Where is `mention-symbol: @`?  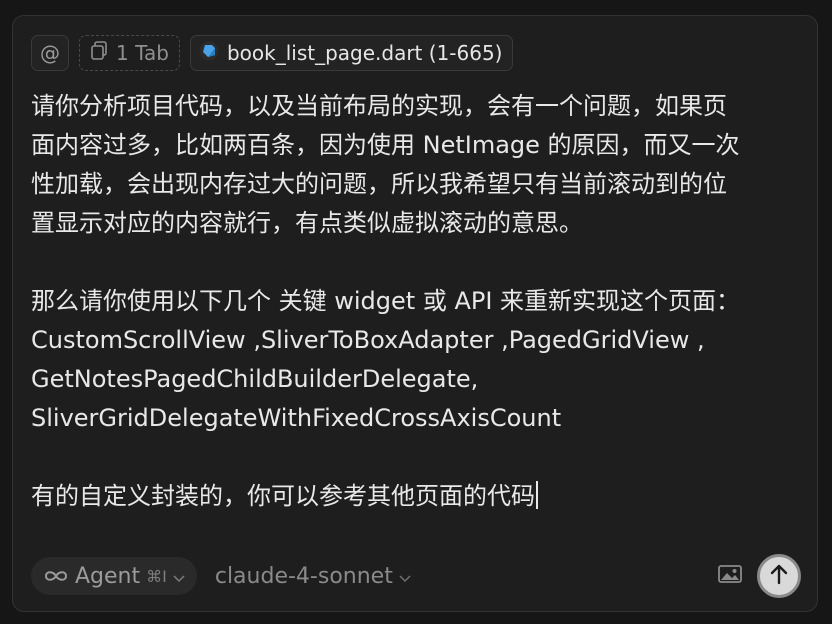 mention-symbol: @ is located at coordinates (50, 53).